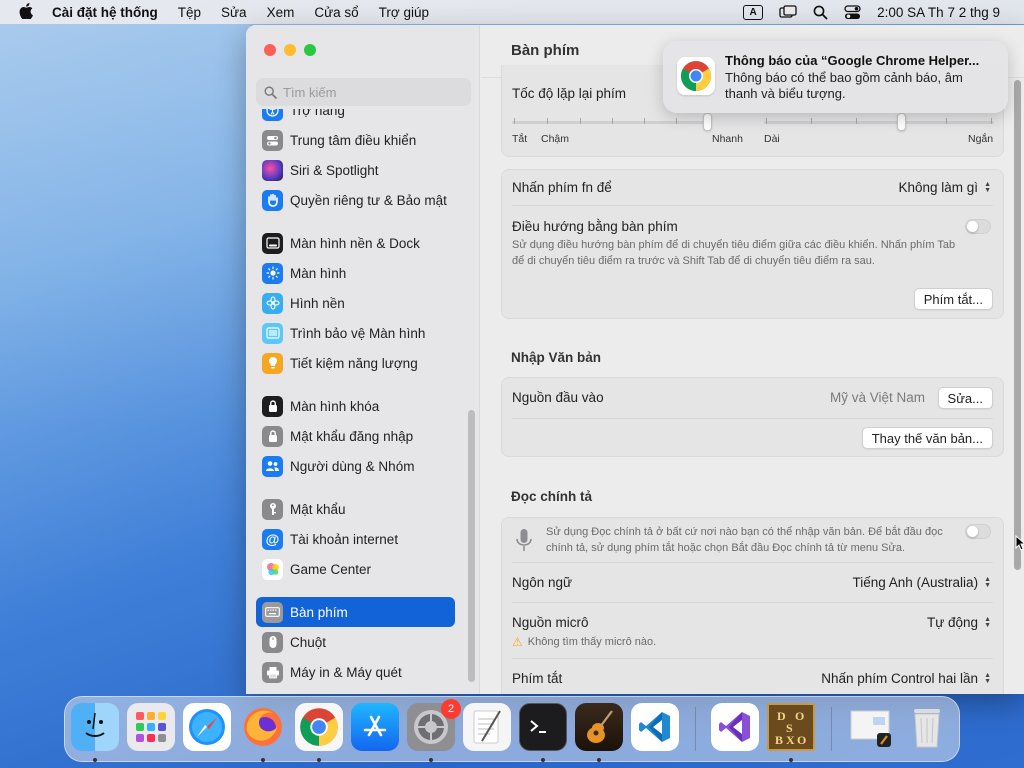 Image resolution: width=1024 pixels, height=768 pixels. I want to click on sidebar-item-energy: Tiết kiệm năng lượng, so click(355, 363).